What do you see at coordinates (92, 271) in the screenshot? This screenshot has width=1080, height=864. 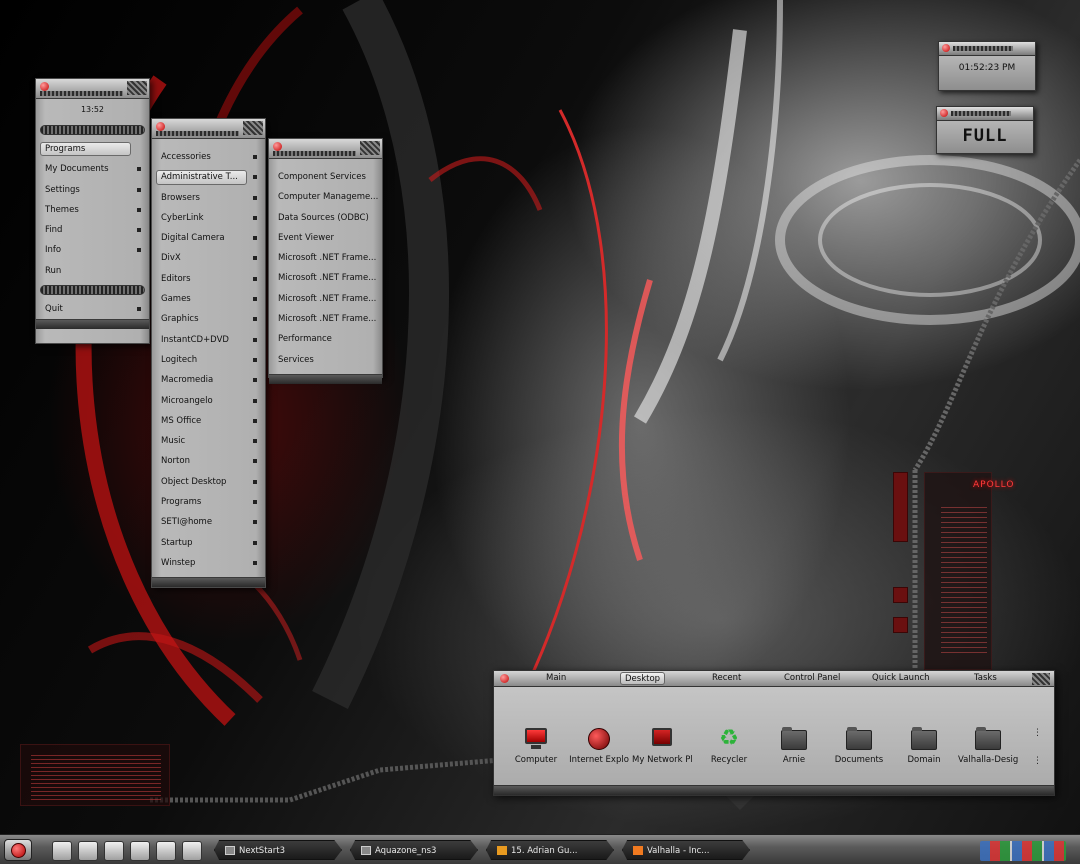 I see `menu-item-run: Run` at bounding box center [92, 271].